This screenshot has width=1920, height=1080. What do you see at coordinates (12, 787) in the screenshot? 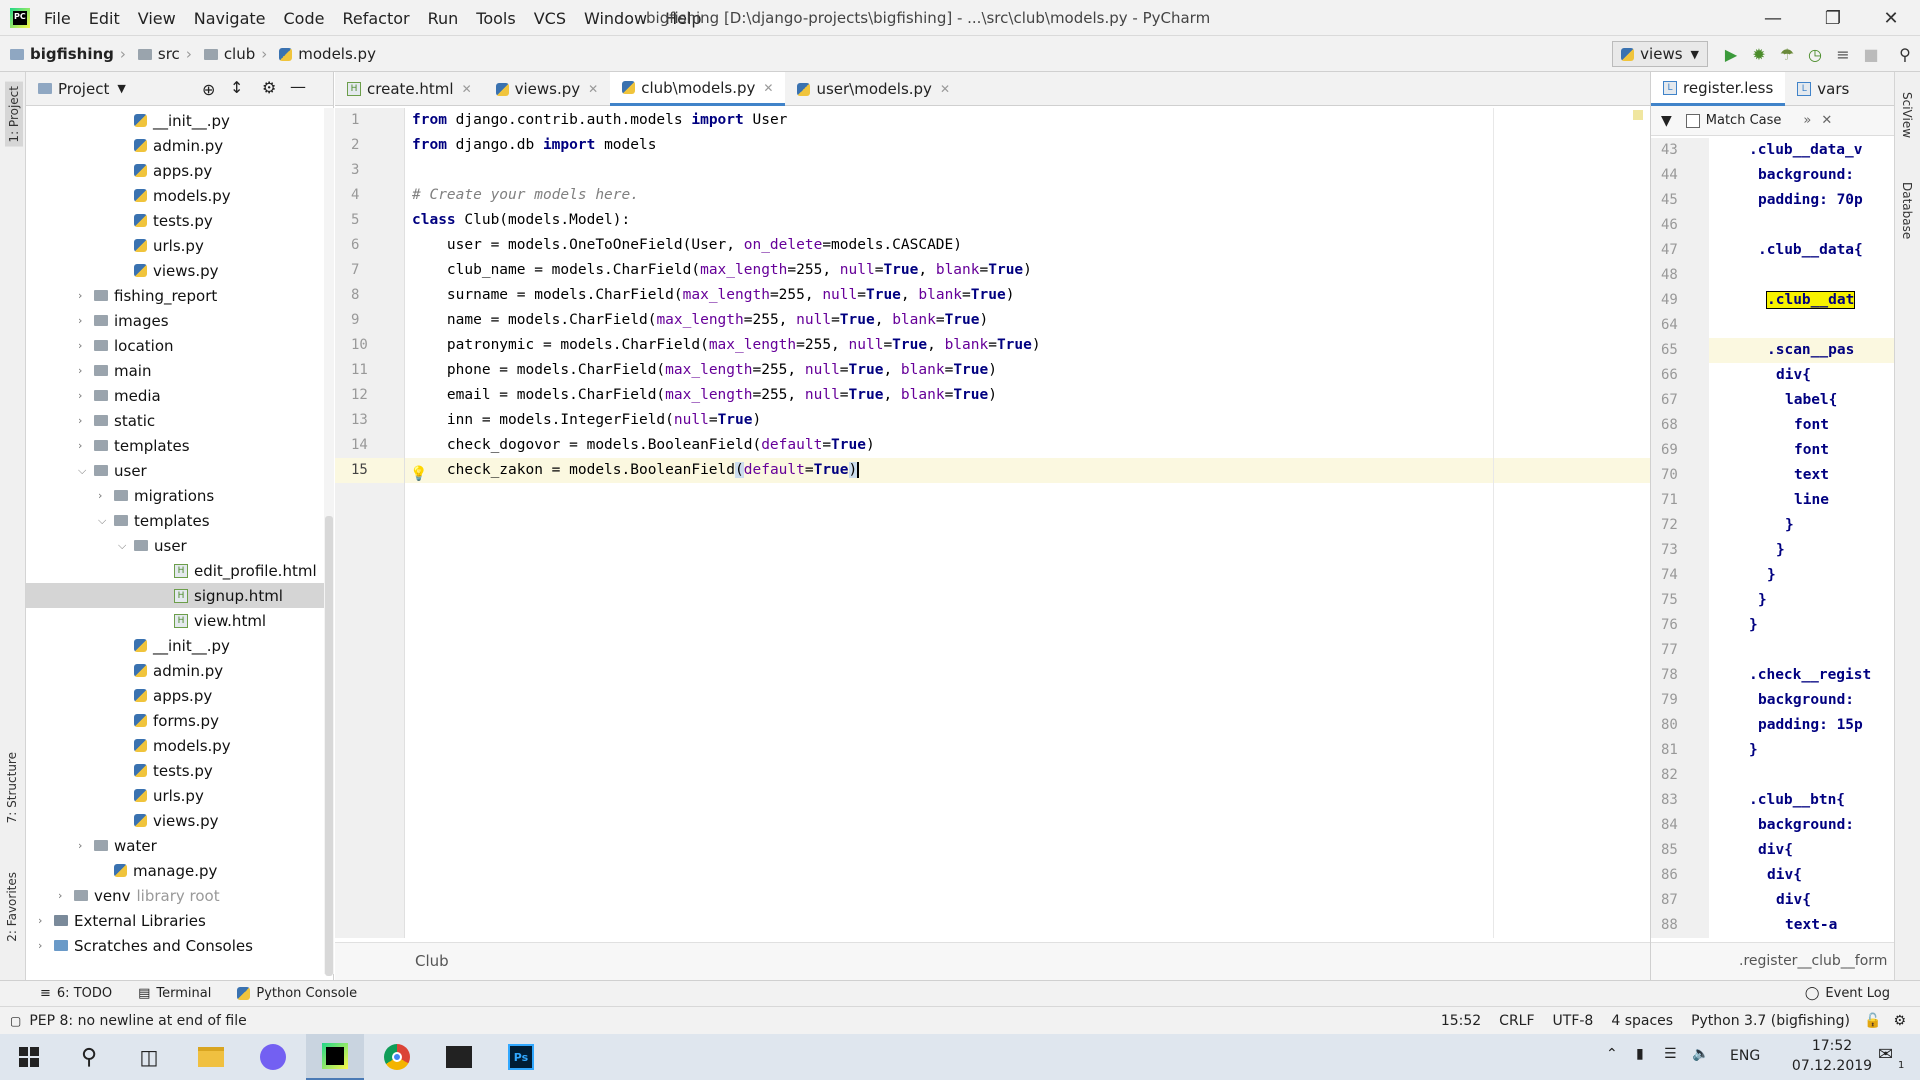
I see `structure-tool-tab: 7: Structure` at bounding box center [12, 787].